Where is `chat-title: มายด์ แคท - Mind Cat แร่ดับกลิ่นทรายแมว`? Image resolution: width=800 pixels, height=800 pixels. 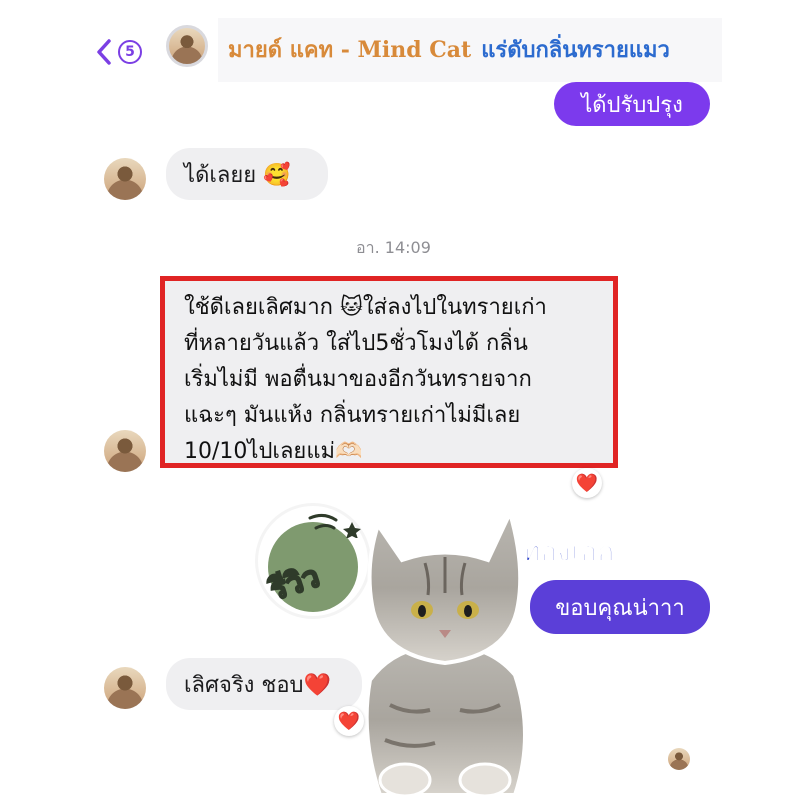
chat-title: มายด์ แคท - Mind Cat แร่ดับกลิ่นทรายแมว is located at coordinates (449, 49).